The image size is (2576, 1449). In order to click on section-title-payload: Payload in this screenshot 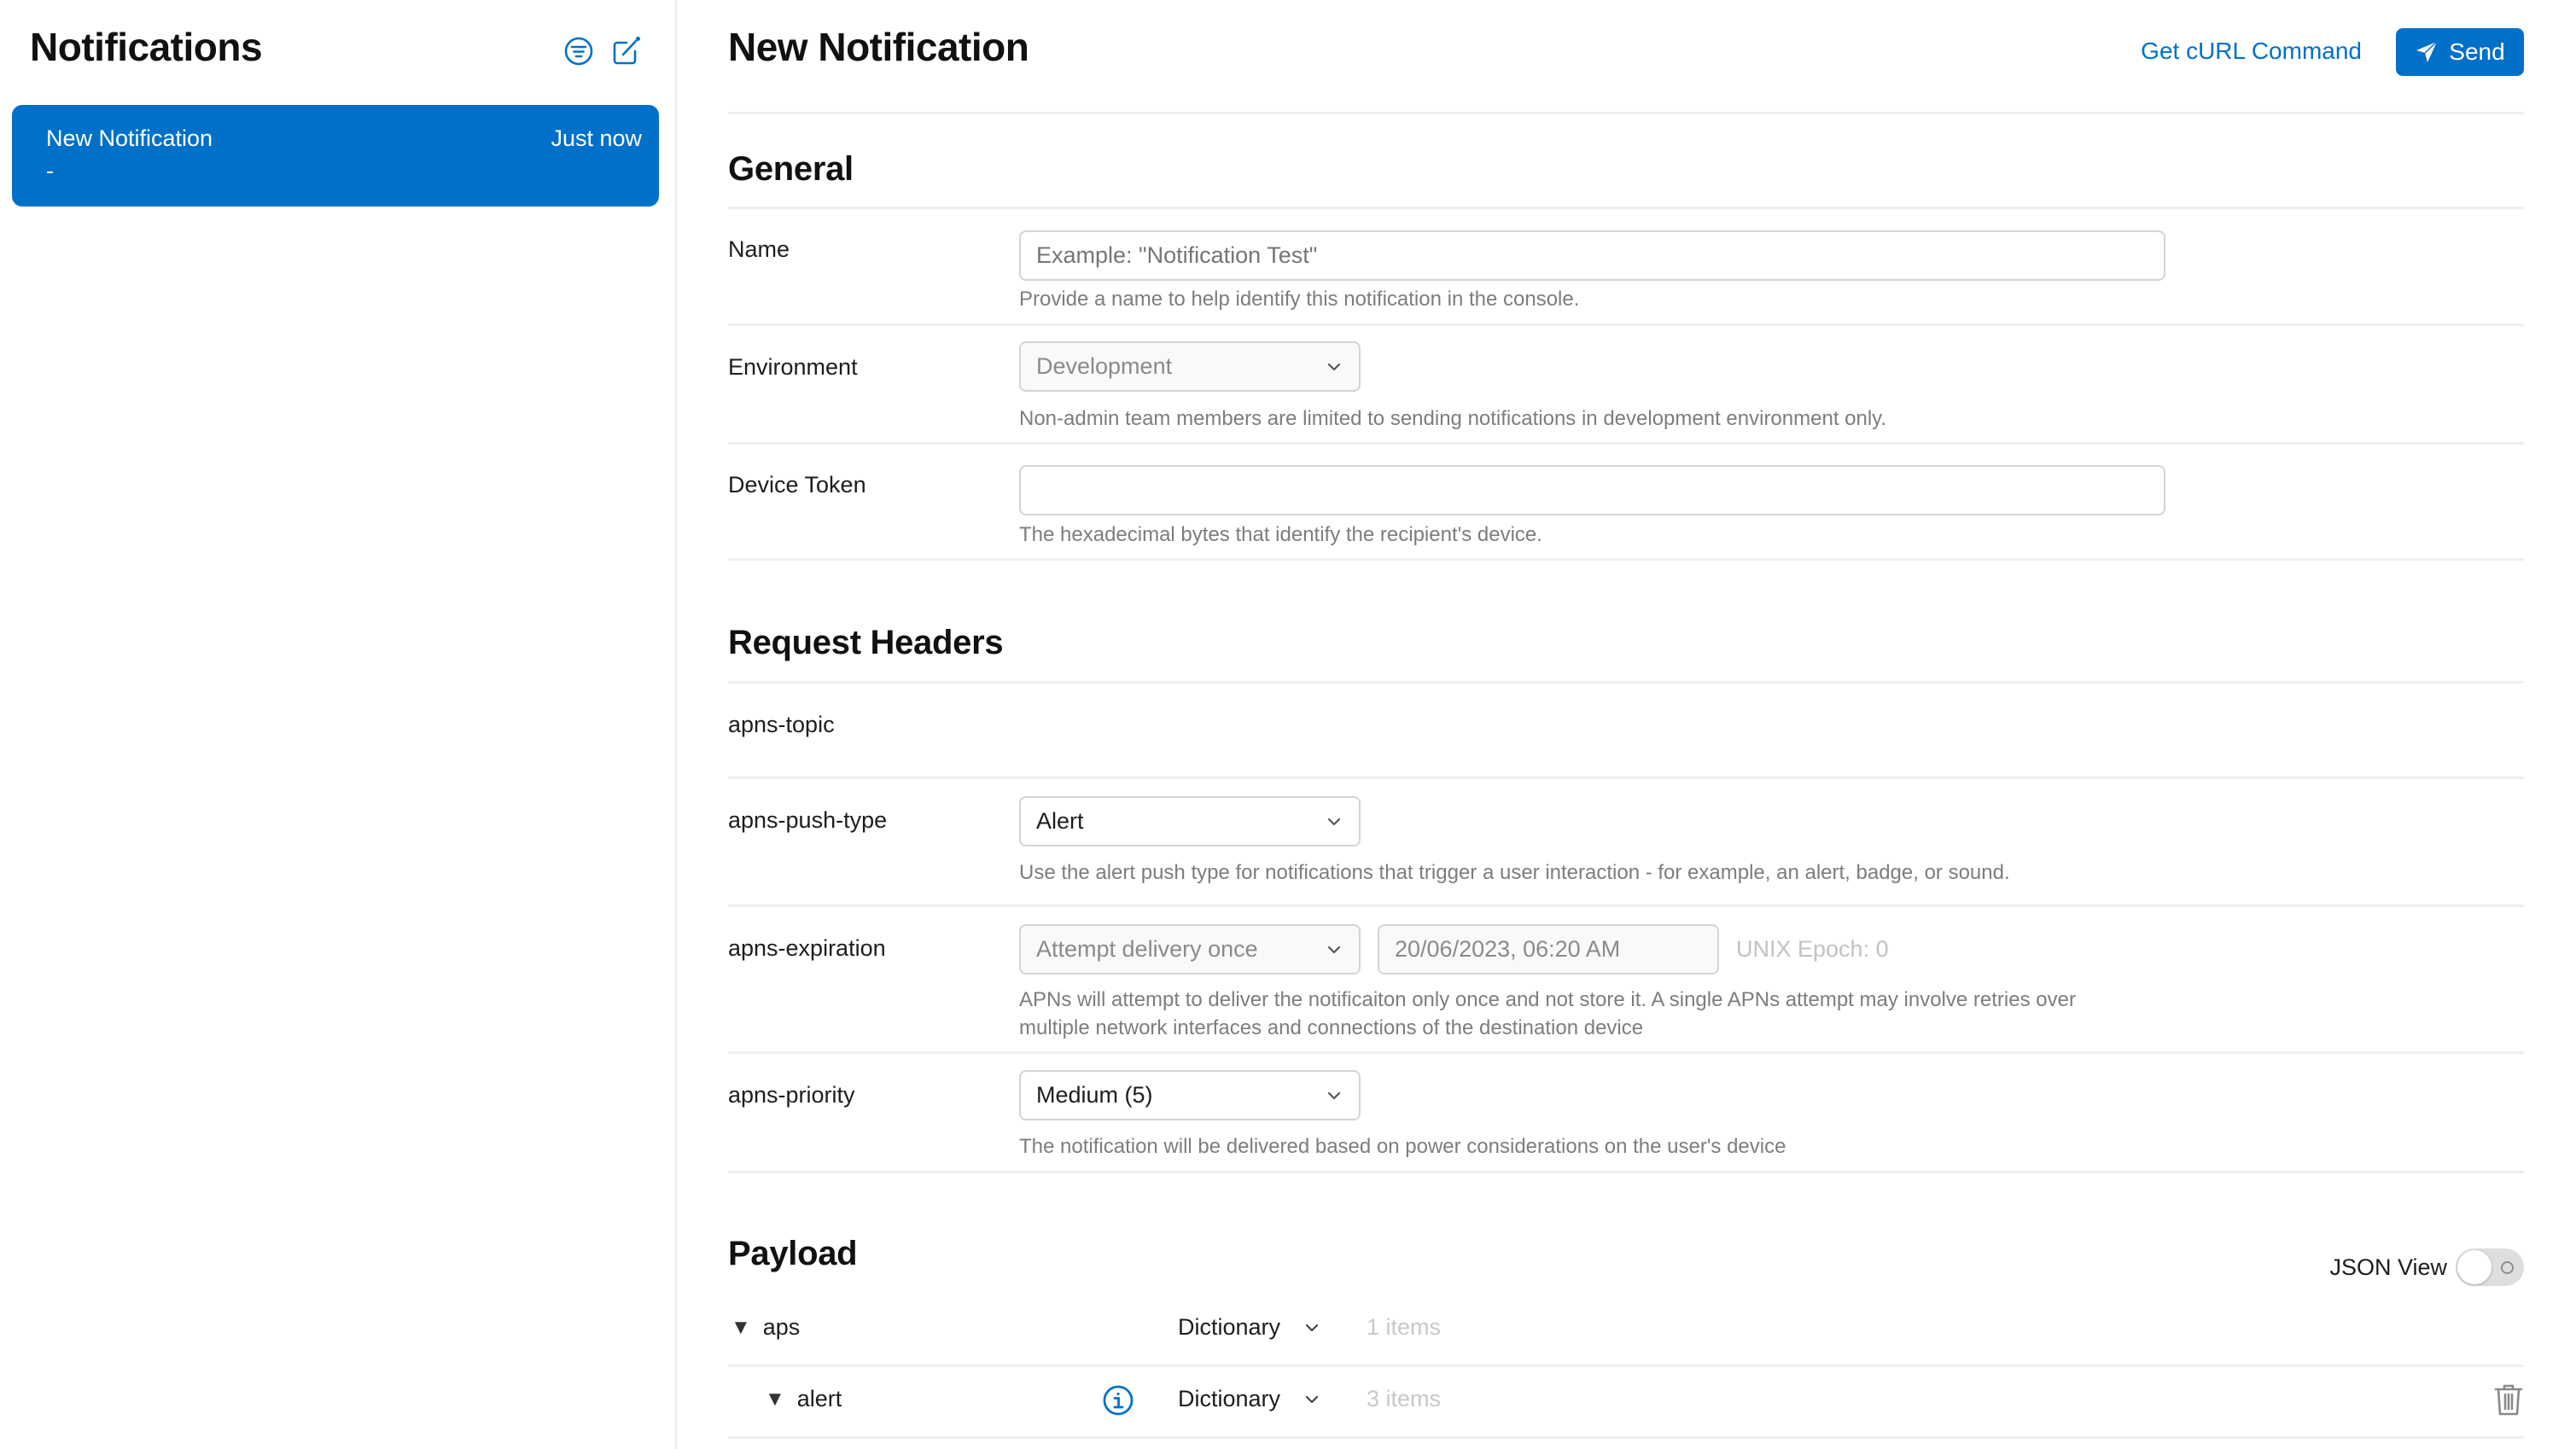, I will do `click(793, 1253)`.